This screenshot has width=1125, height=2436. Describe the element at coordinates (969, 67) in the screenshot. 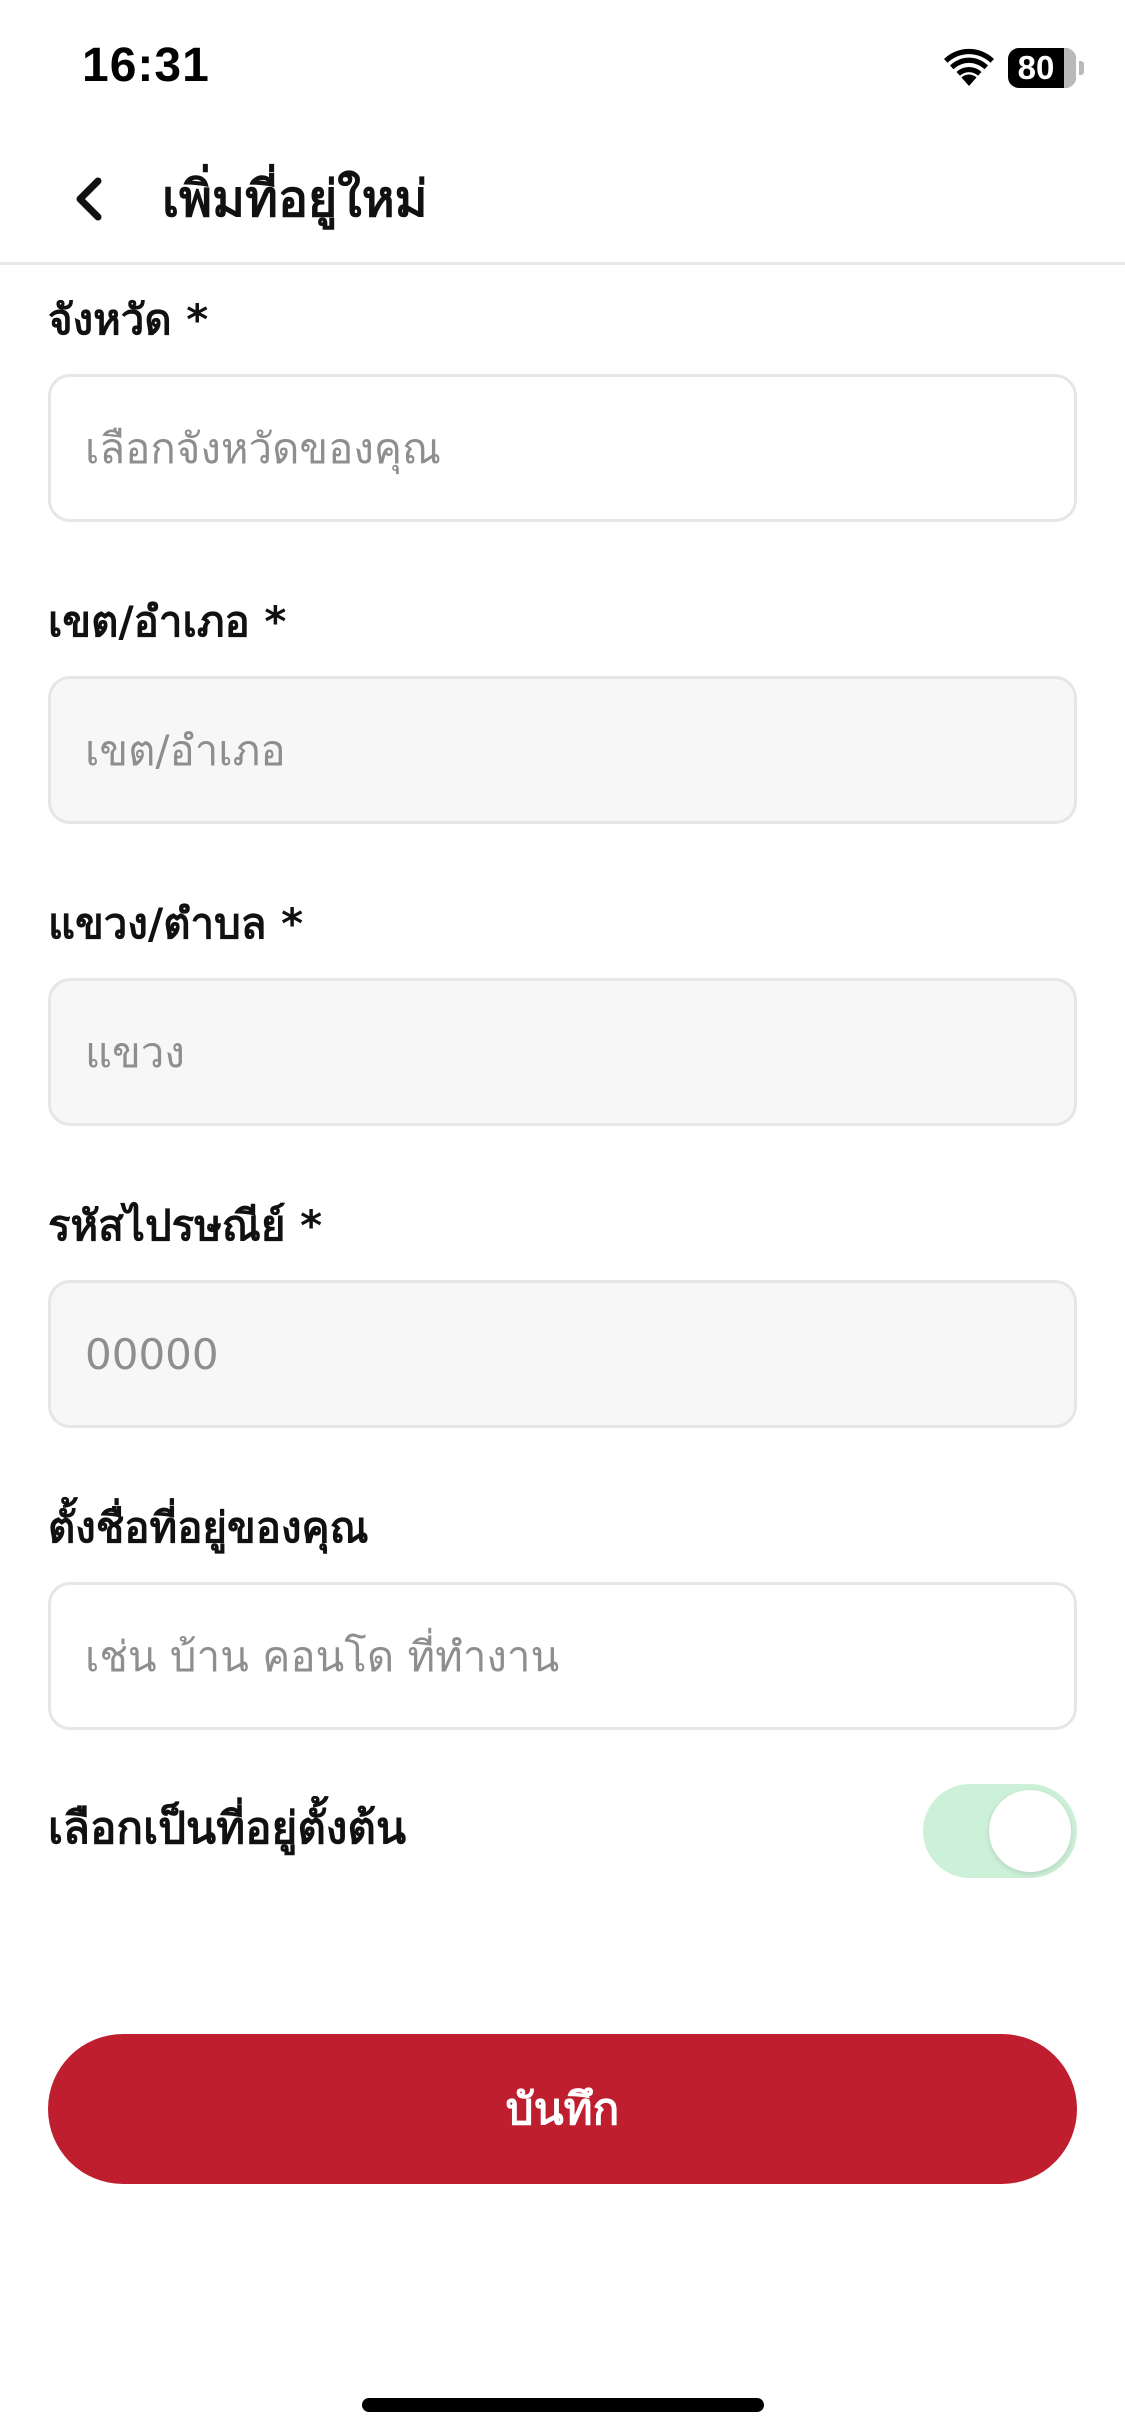

I see `wifi-icon` at that location.